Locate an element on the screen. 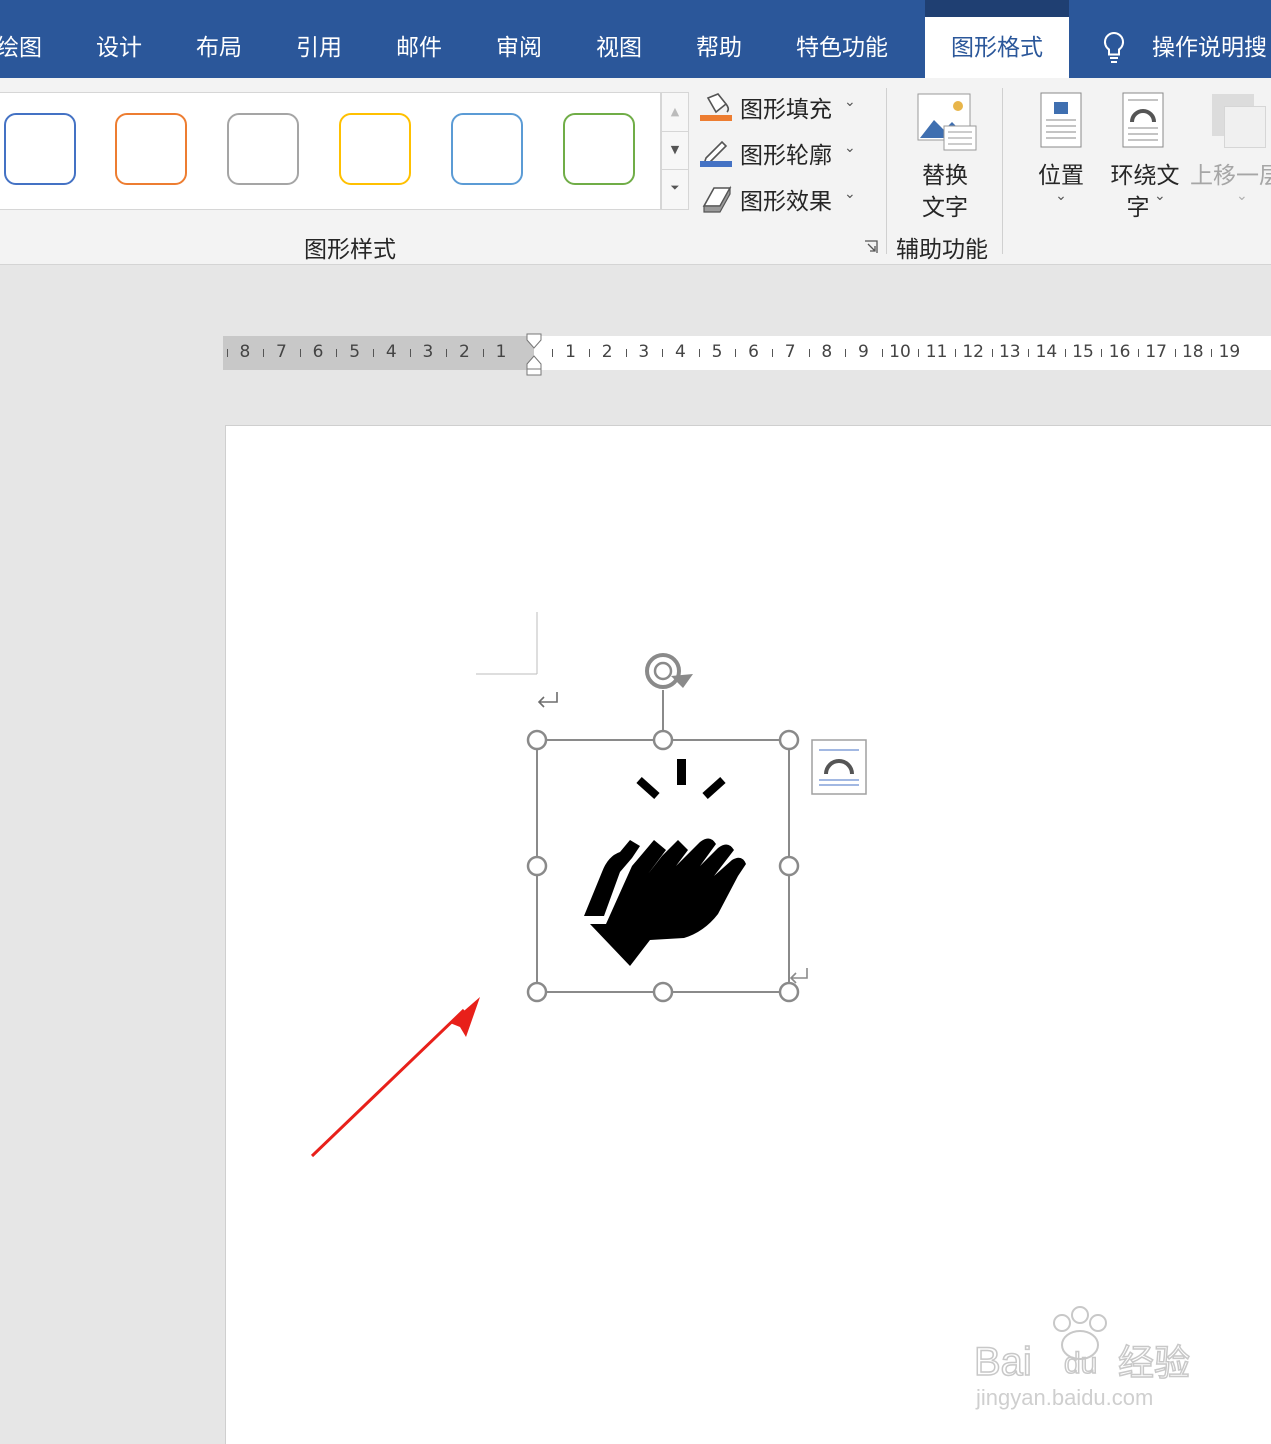 This screenshot has width=1271, height=1444. tab-view: 视图 is located at coordinates (619, 39).